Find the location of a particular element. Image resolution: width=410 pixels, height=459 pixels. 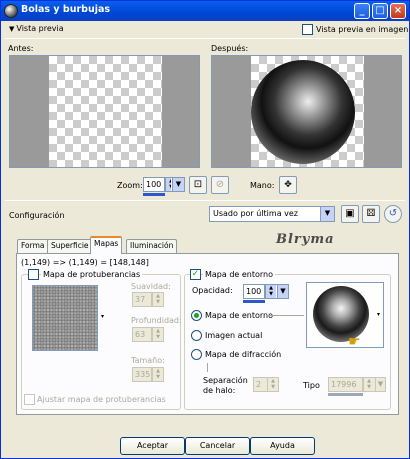

zoom-input: 100 is located at coordinates (154, 184).